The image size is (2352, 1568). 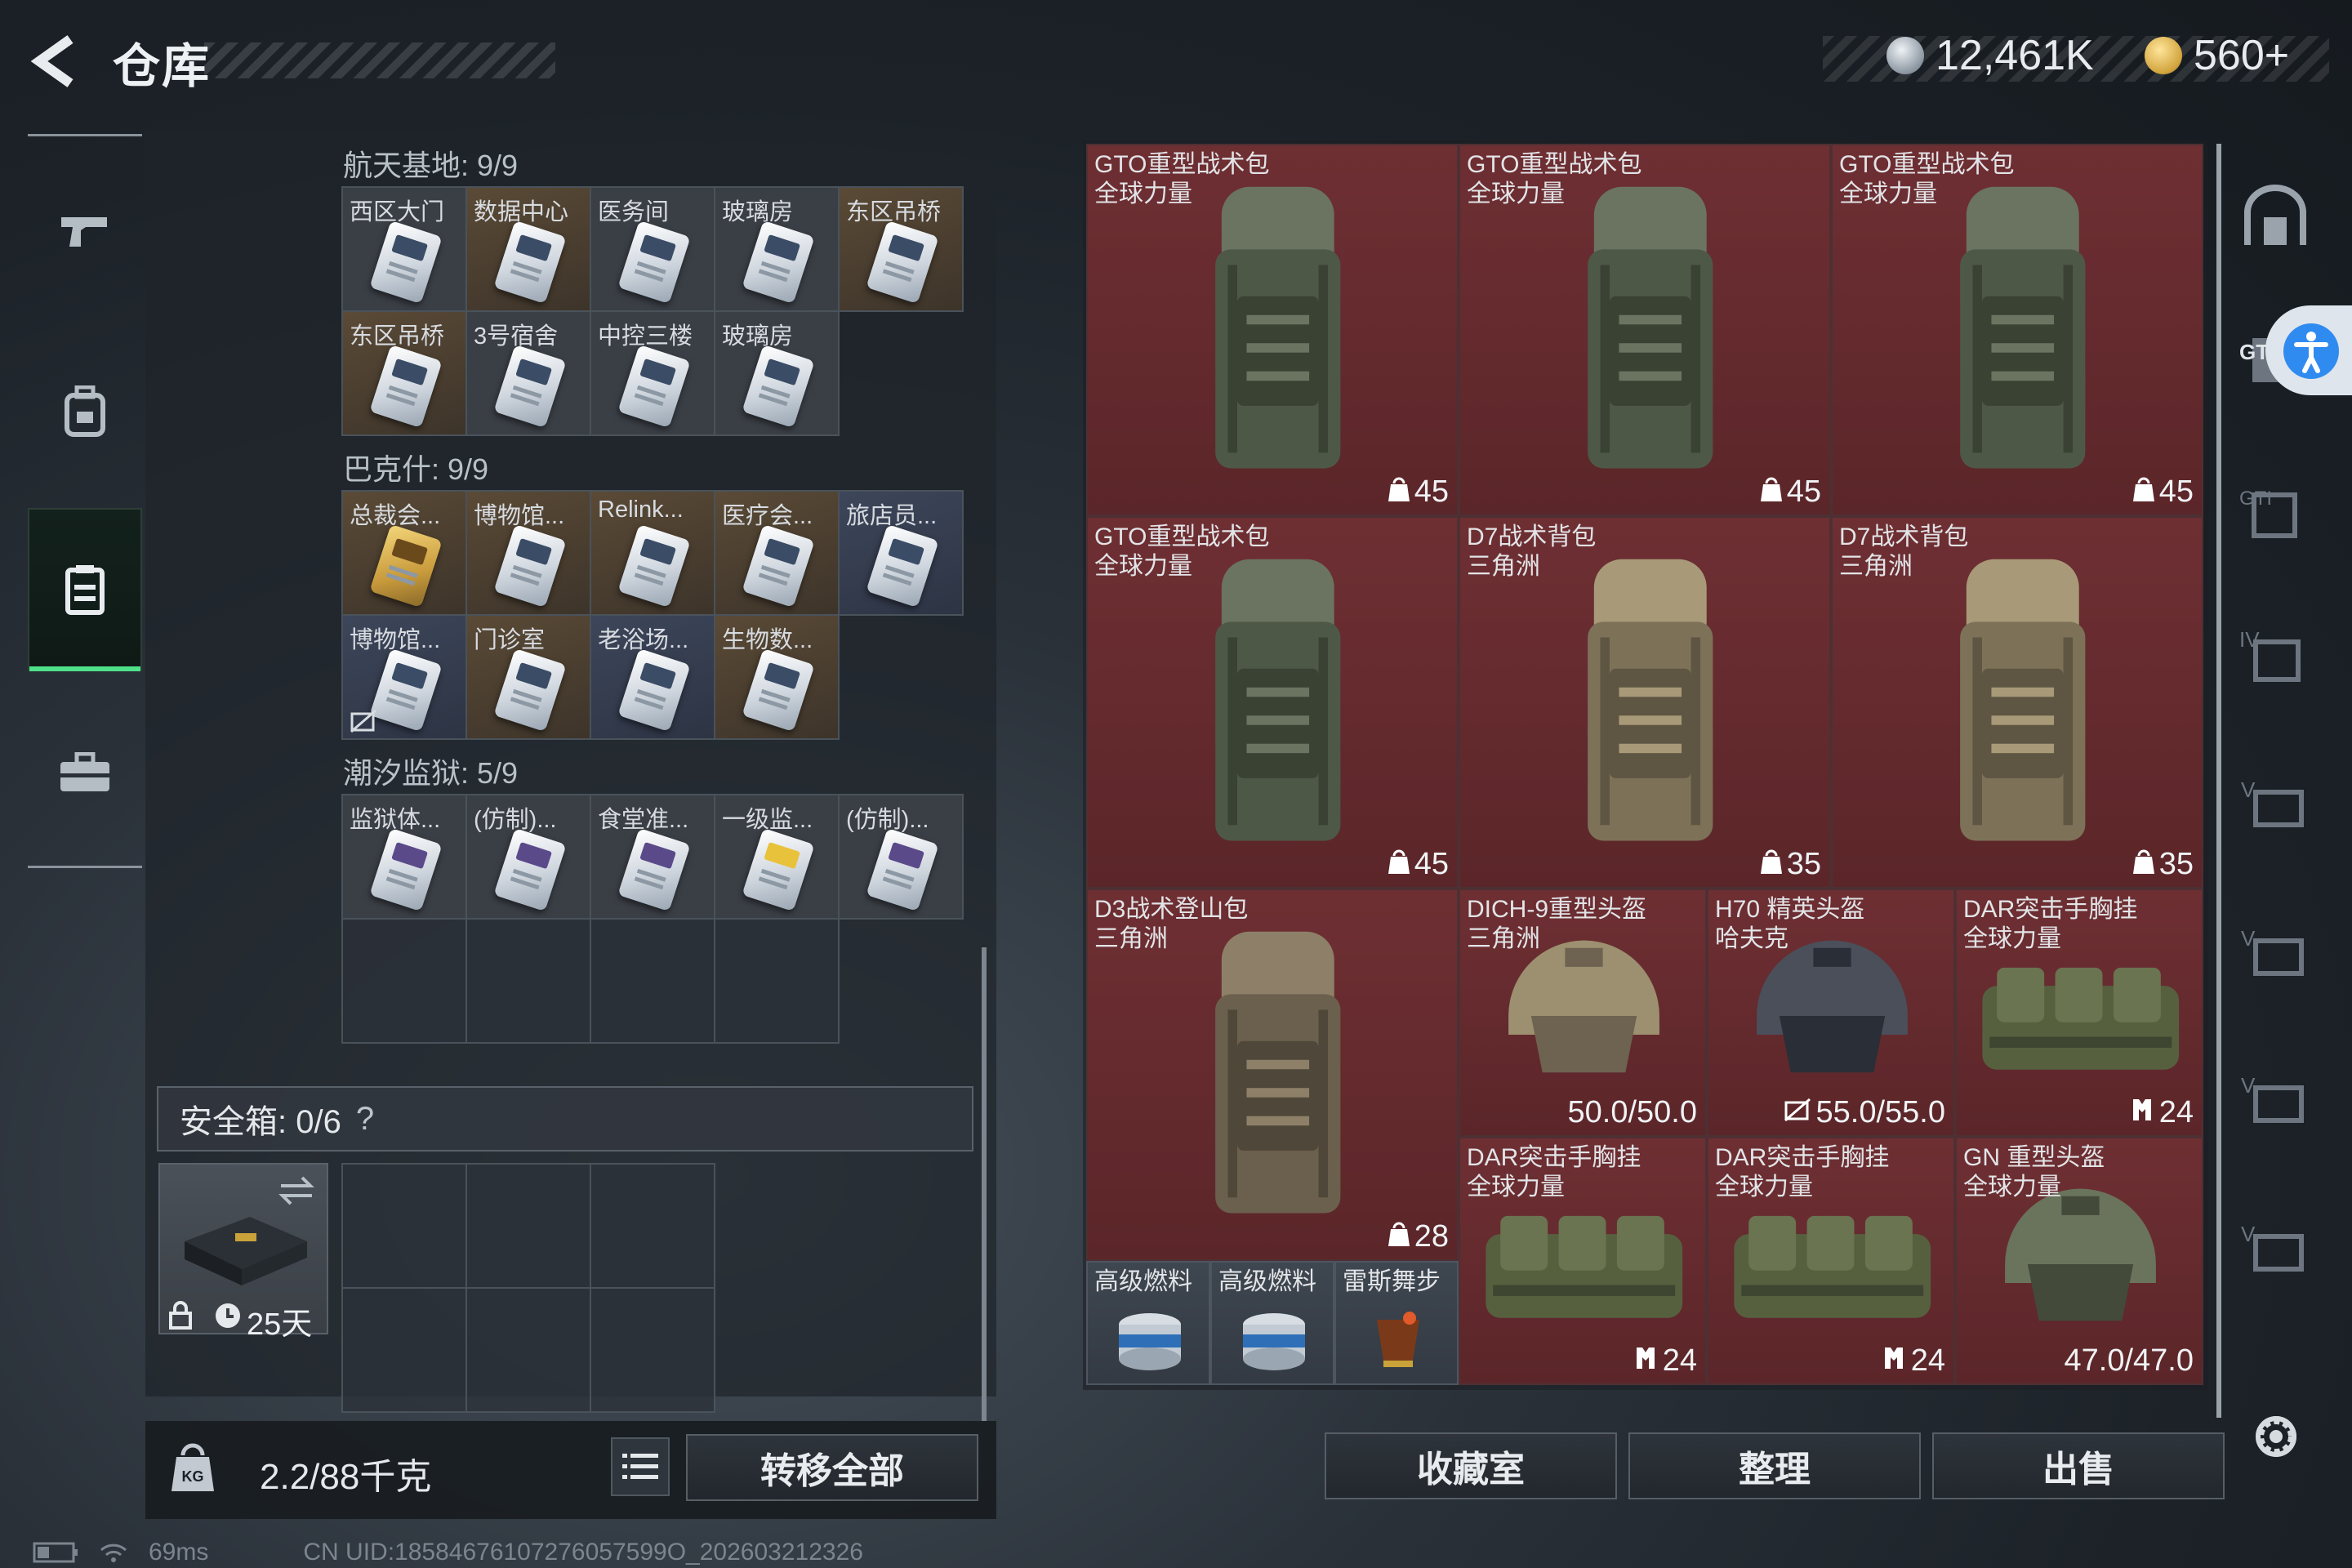 What do you see at coordinates (260, 1122) in the screenshot?
I see `safebox-label: 安全箱: 0/6` at bounding box center [260, 1122].